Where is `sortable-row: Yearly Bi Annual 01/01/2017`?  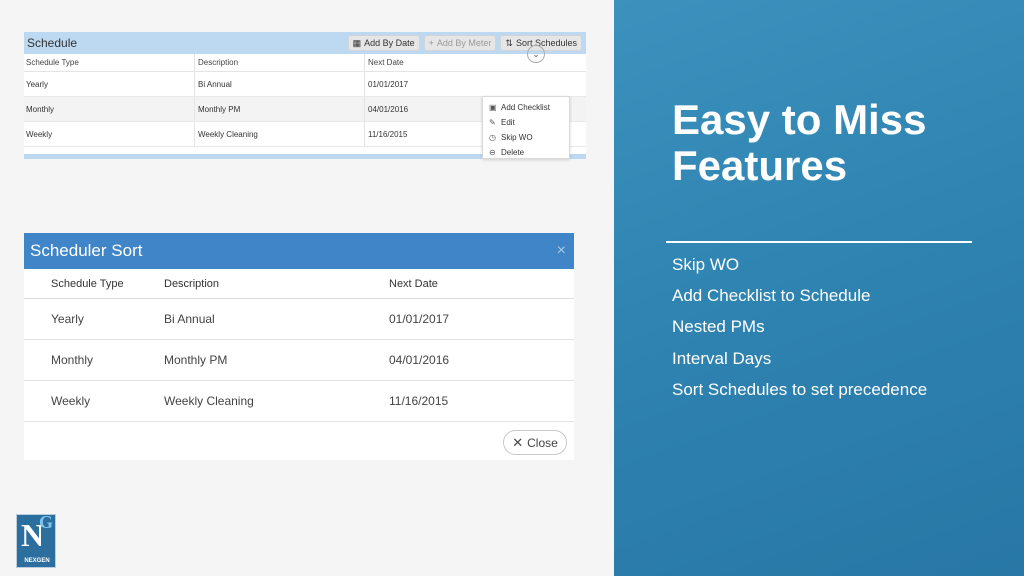 sortable-row: Yearly Bi Annual 01/01/2017 is located at coordinates (299, 319).